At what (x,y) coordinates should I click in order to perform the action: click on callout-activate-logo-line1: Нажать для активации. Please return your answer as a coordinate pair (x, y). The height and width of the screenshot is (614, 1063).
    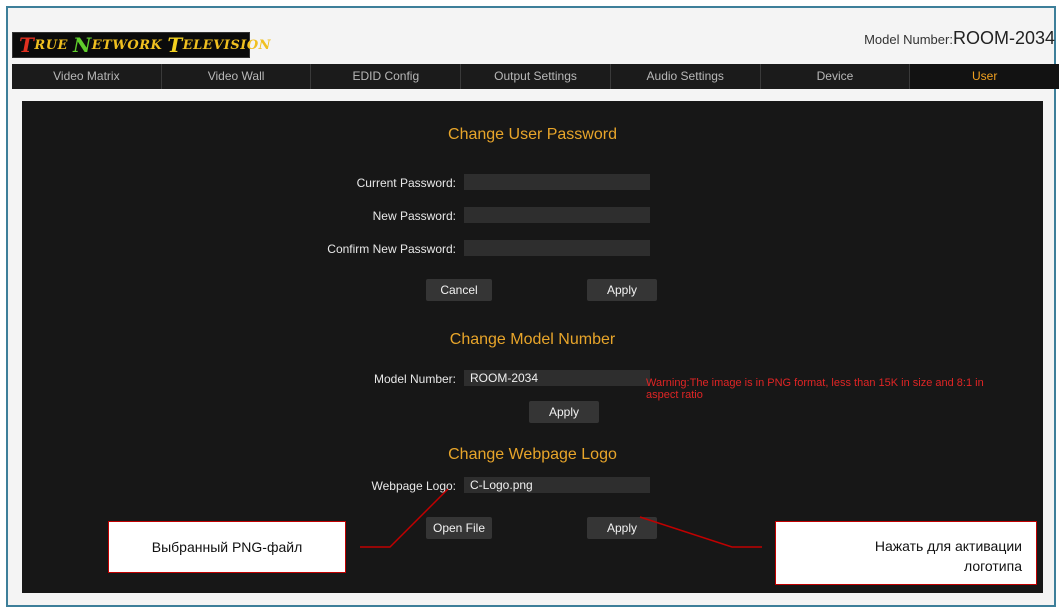
    Looking at the image, I should click on (948, 546).